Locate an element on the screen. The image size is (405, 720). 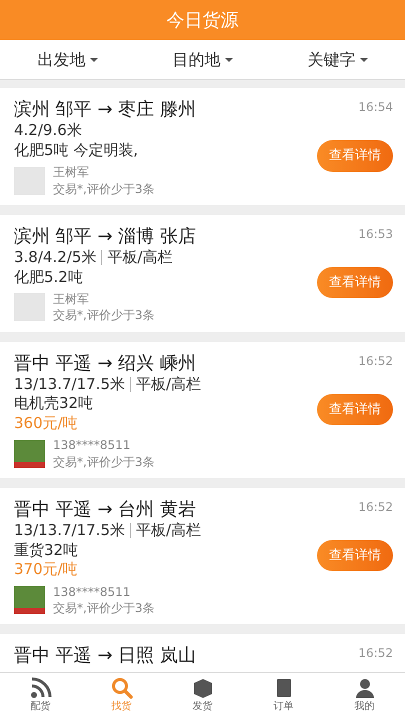
route-text: 晋中 平遥 → 日照 岚山 is located at coordinates (105, 656).